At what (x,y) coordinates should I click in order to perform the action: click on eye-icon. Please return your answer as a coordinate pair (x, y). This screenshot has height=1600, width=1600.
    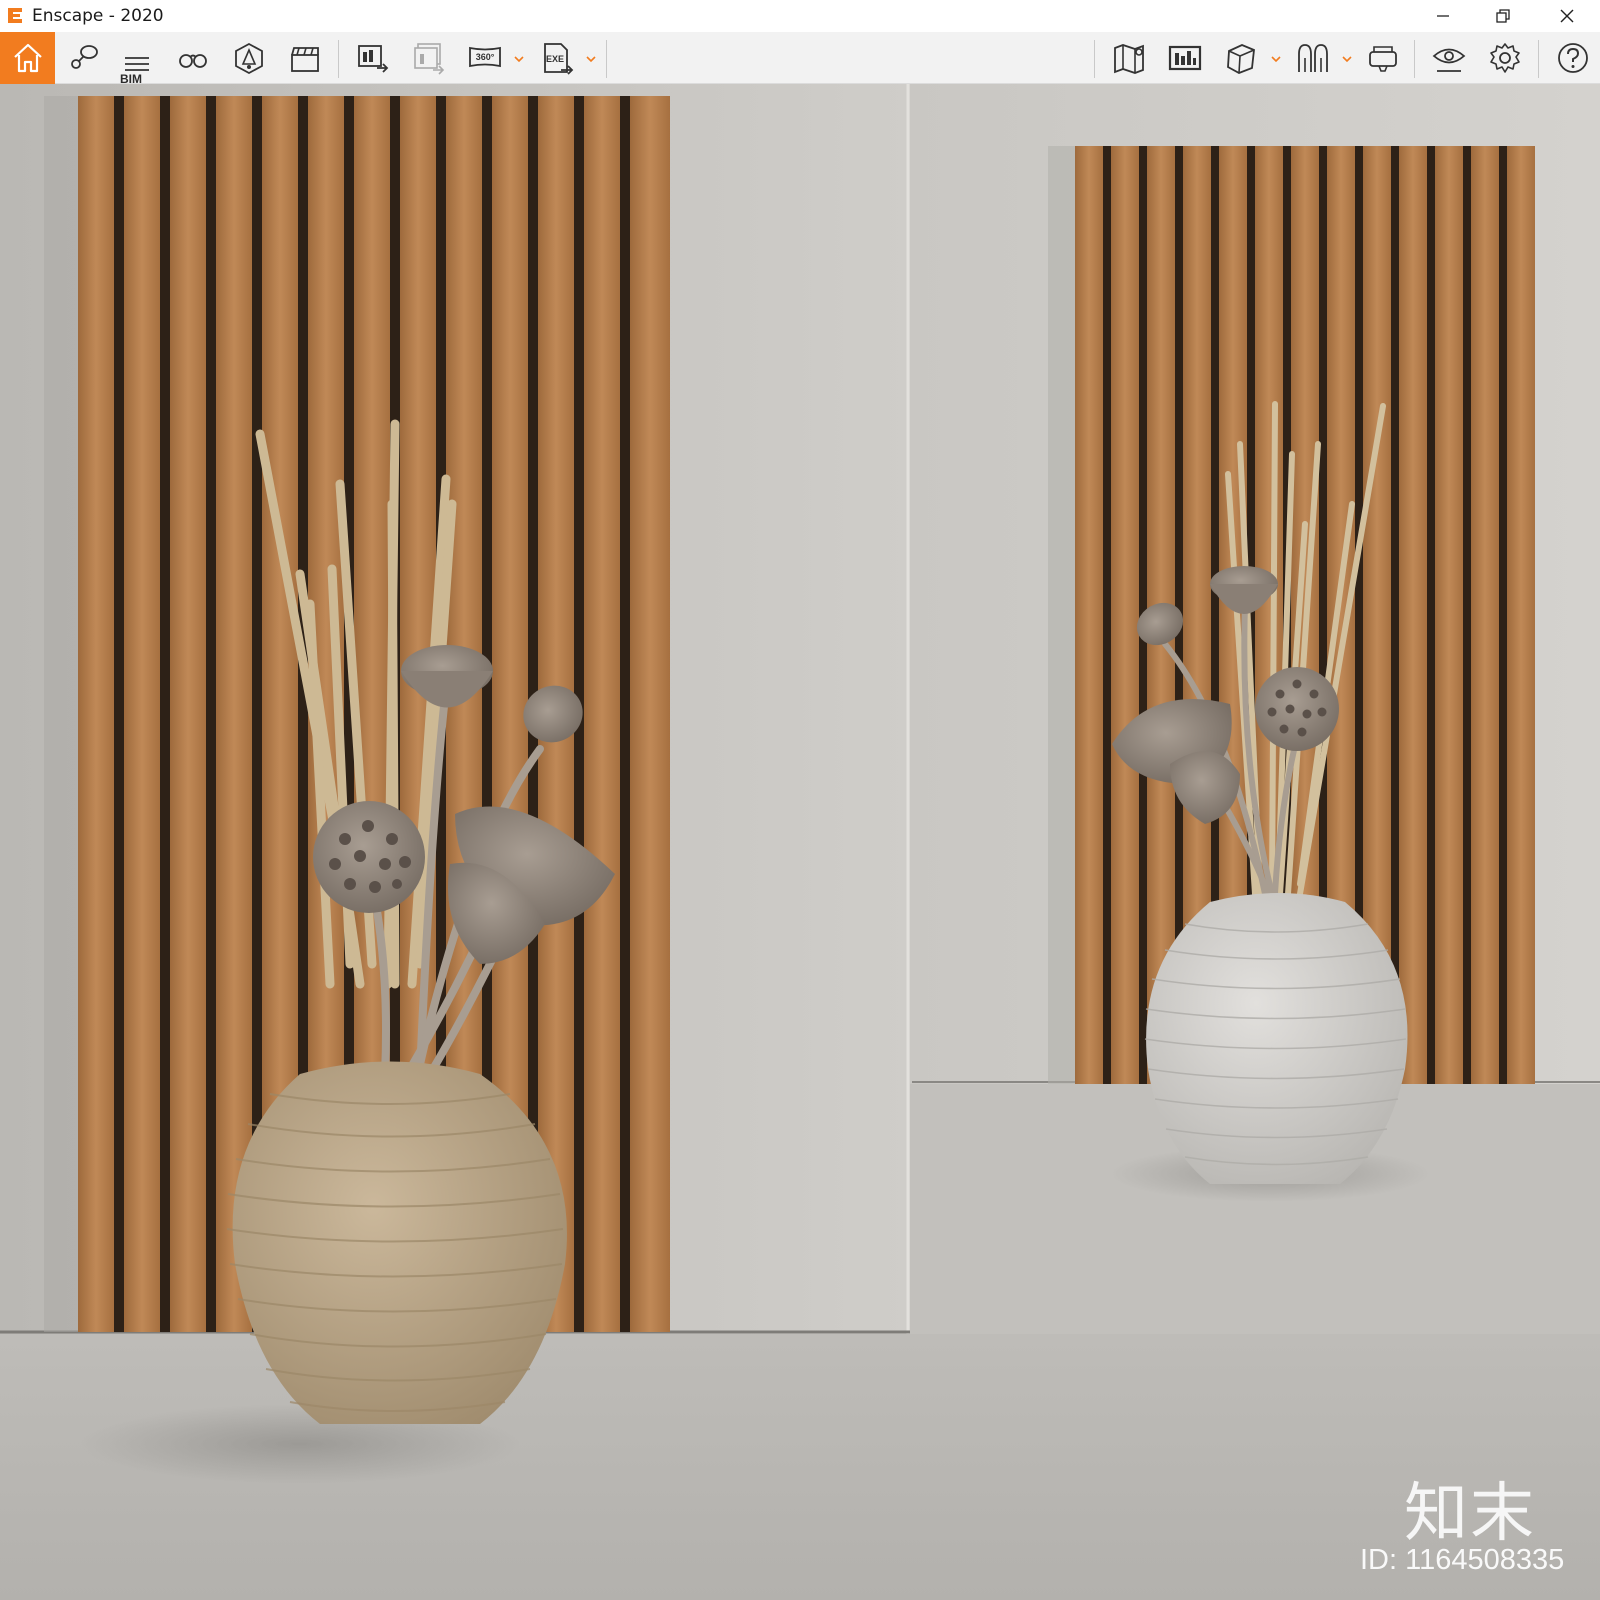
    Looking at the image, I should click on (1449, 60).